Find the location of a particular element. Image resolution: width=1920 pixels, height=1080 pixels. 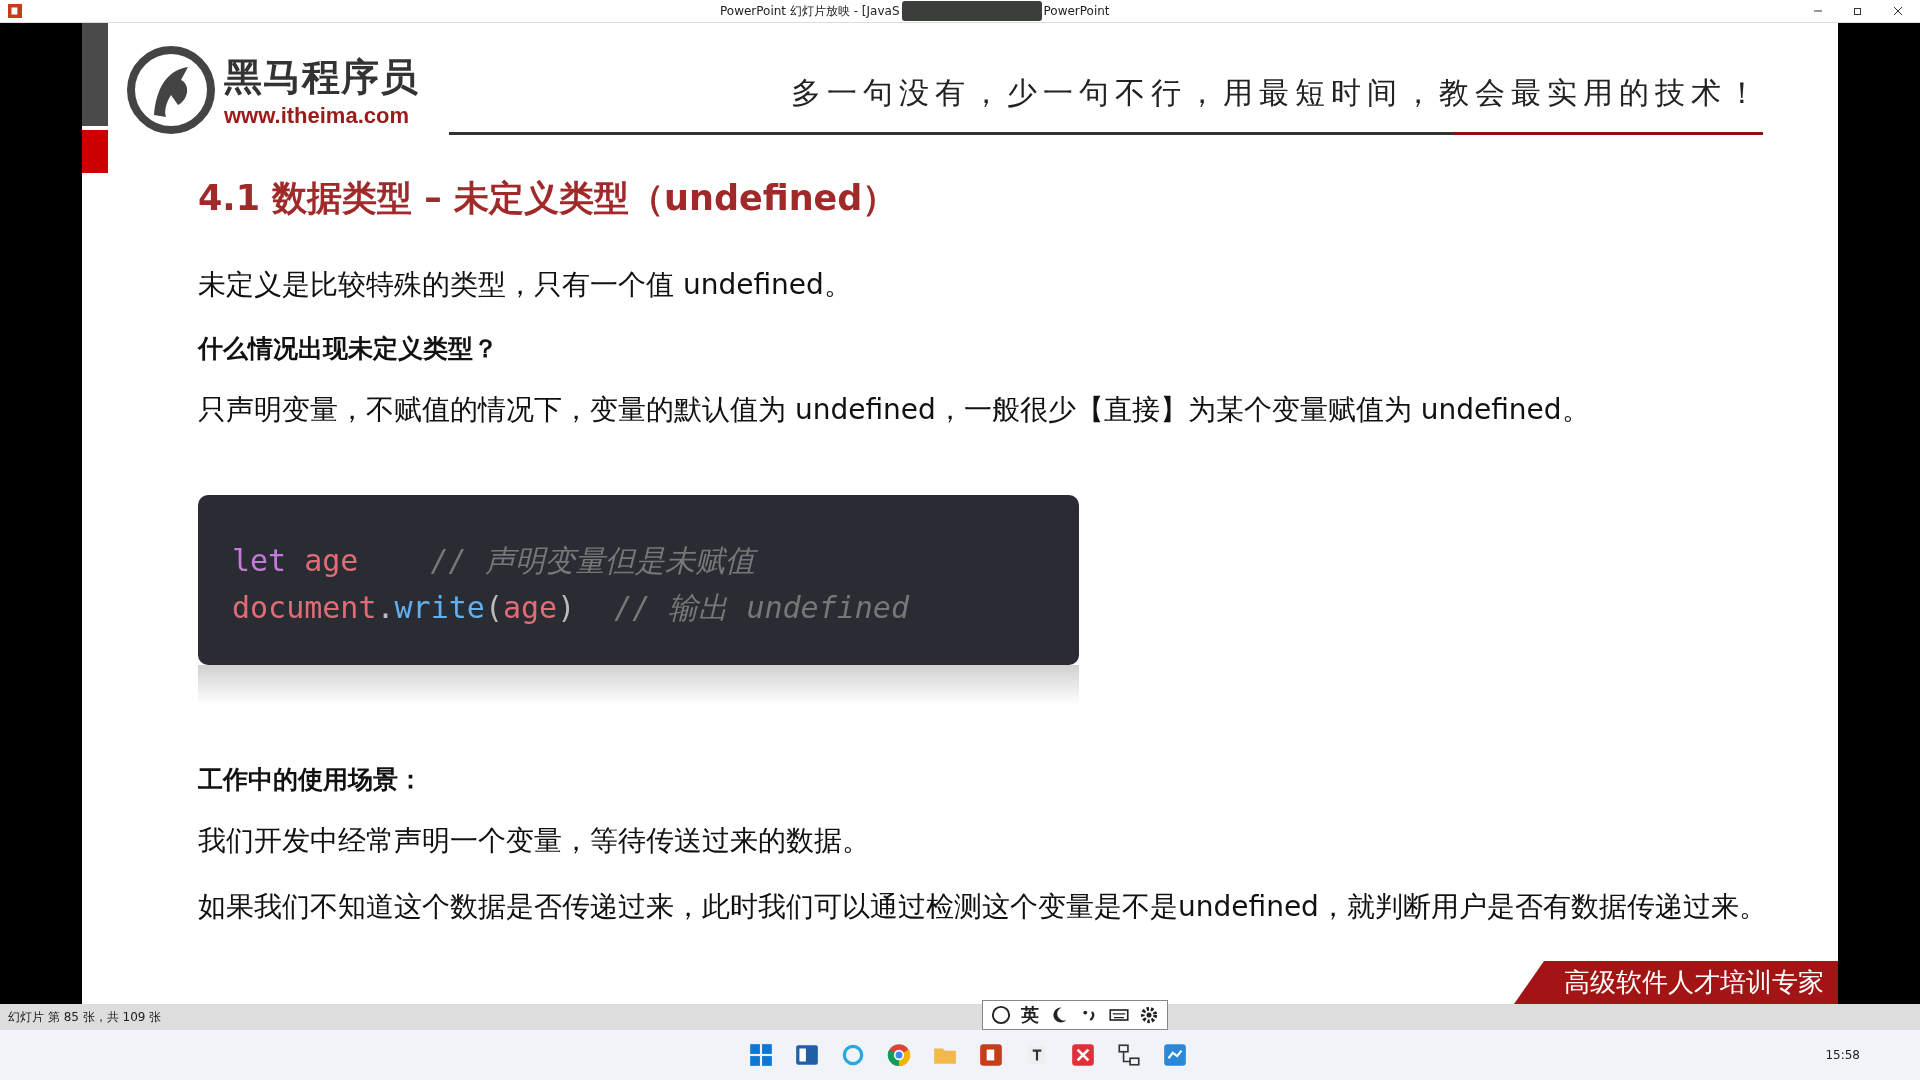

restore-icon is located at coordinates (1858, 11).